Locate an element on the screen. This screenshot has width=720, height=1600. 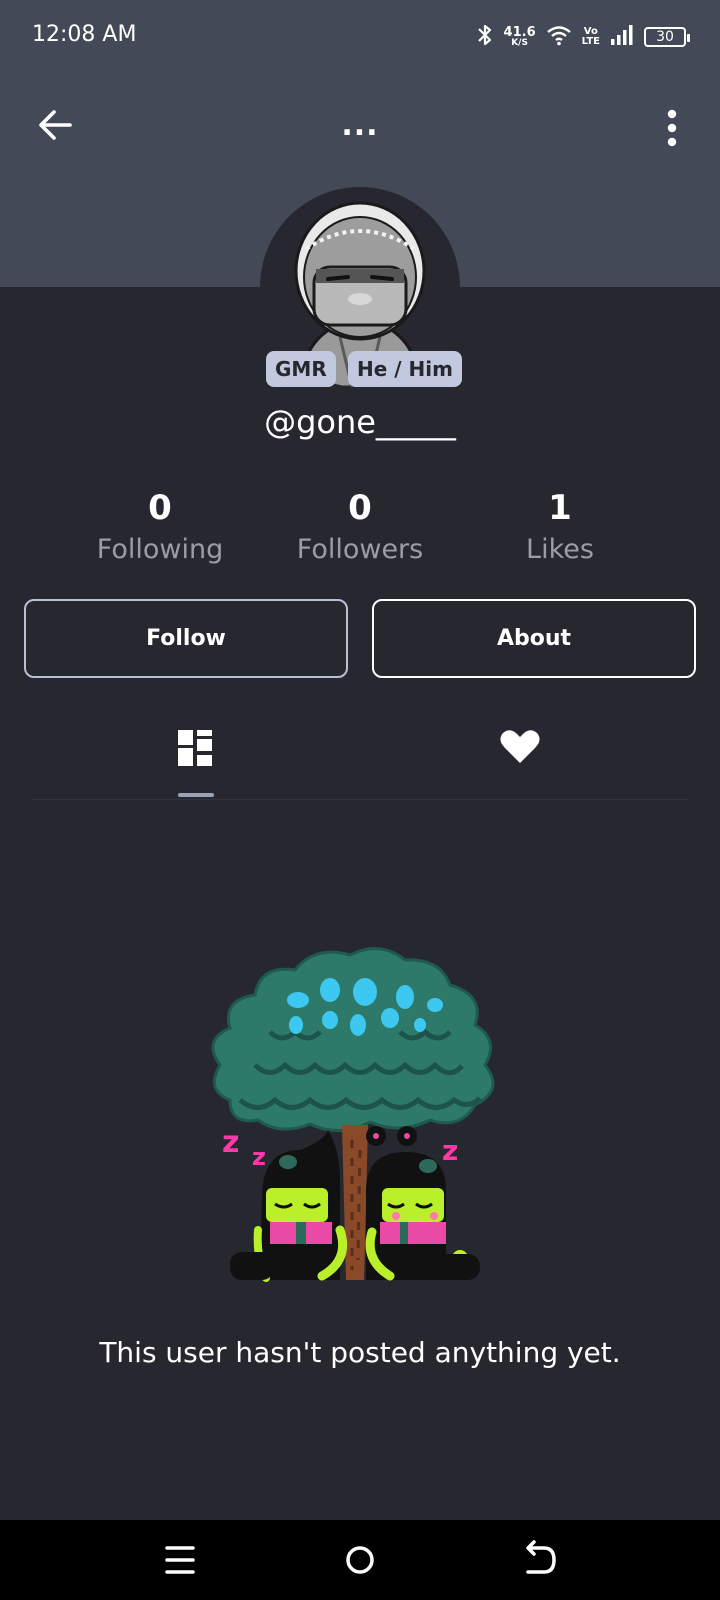
follow-button: Follow is located at coordinates (186, 638).